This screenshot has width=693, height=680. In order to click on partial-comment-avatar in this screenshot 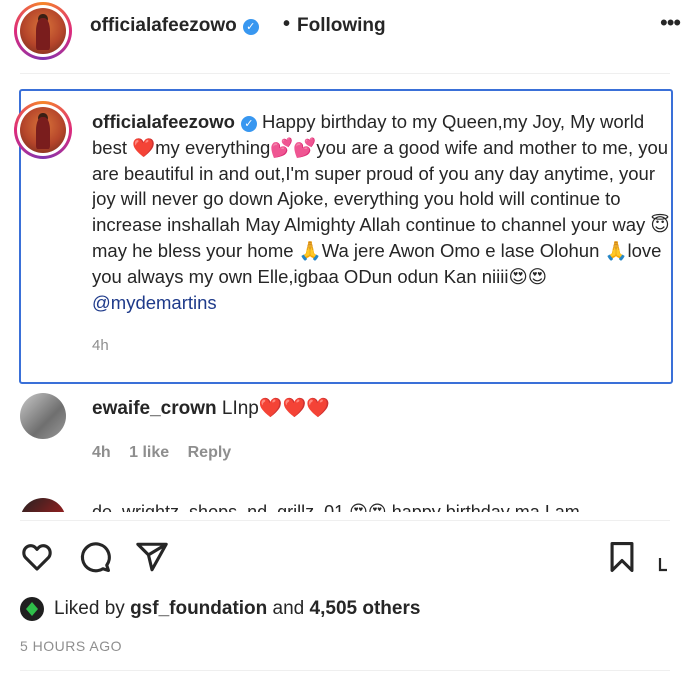, I will do `click(43, 505)`.